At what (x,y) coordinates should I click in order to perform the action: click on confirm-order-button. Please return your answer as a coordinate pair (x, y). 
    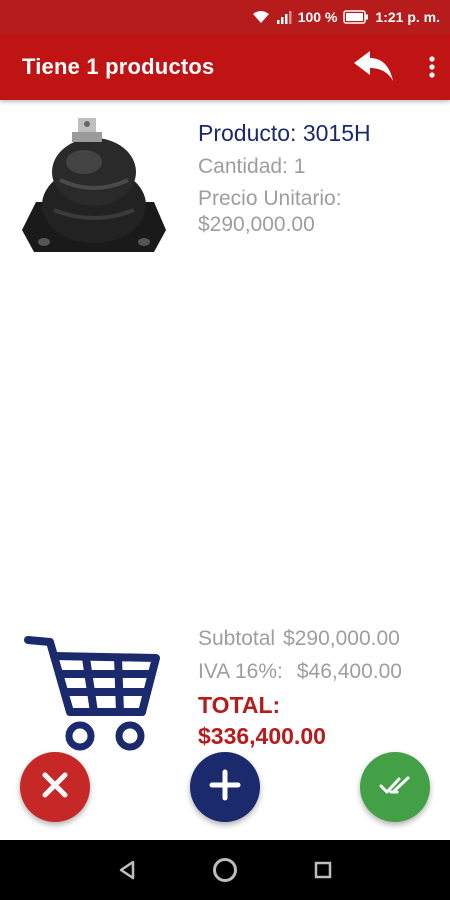
    Looking at the image, I should click on (395, 787).